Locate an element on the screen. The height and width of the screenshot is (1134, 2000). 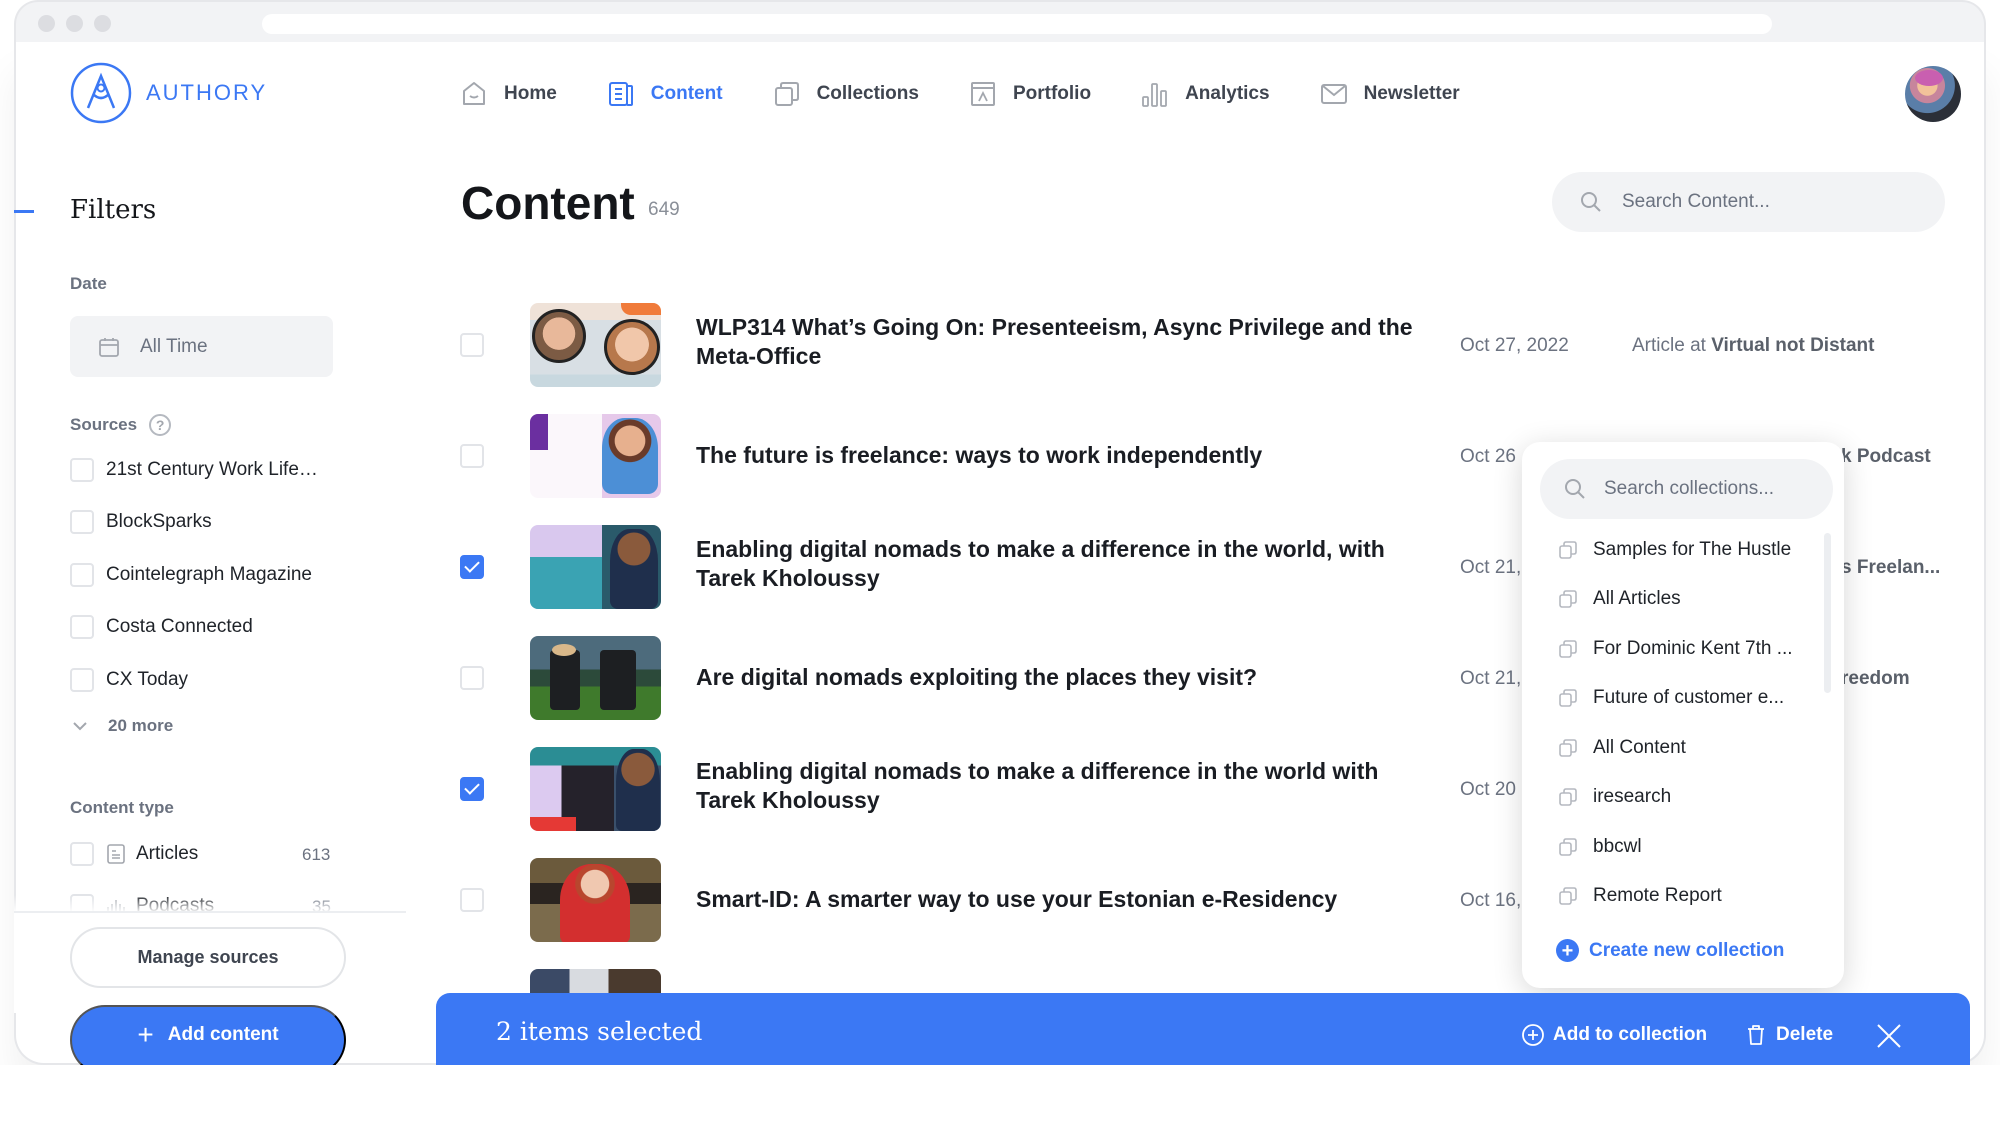
row-date: Oct 20 is located at coordinates (1488, 789).